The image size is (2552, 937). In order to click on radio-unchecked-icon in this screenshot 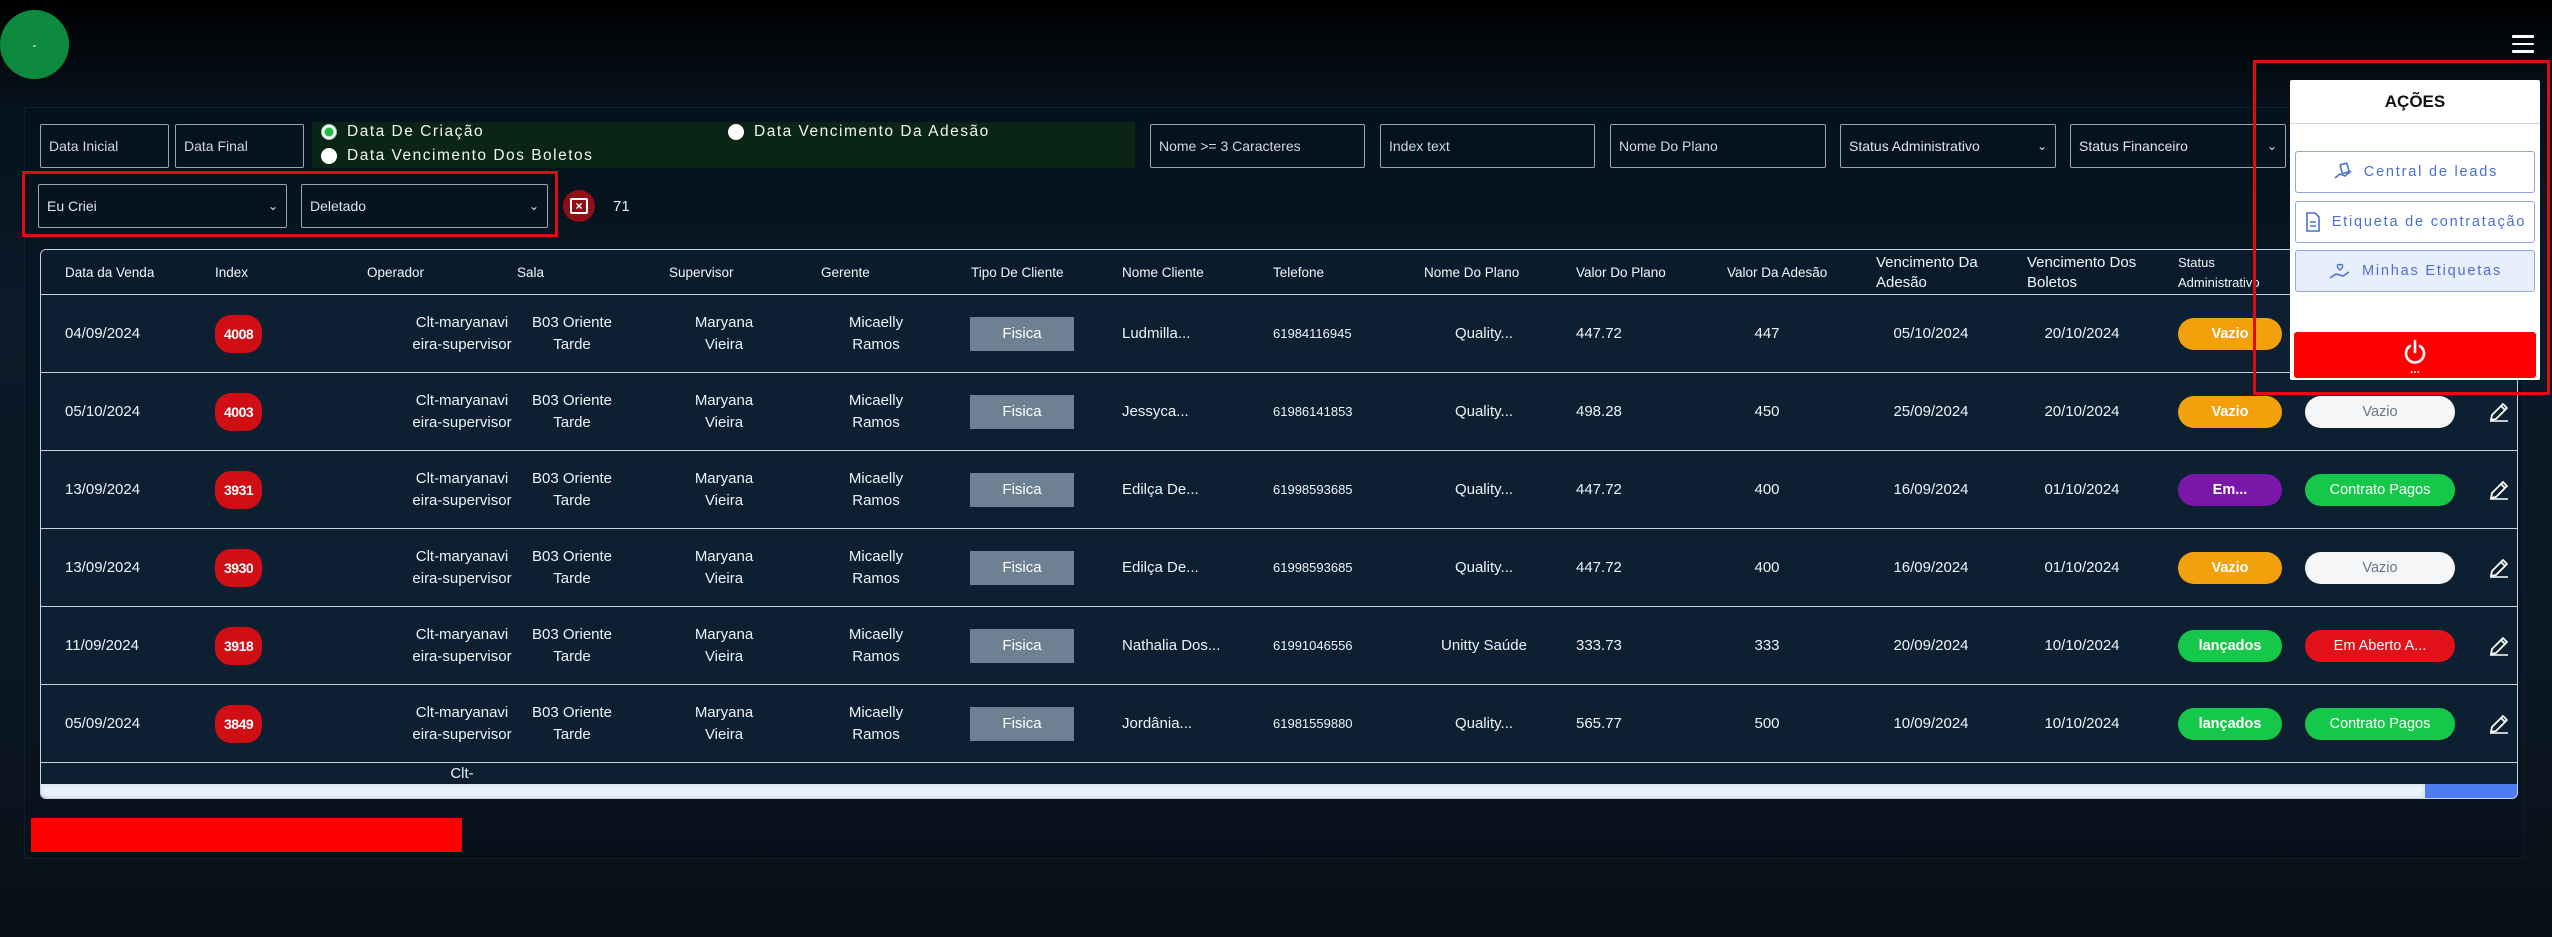, I will do `click(736, 132)`.